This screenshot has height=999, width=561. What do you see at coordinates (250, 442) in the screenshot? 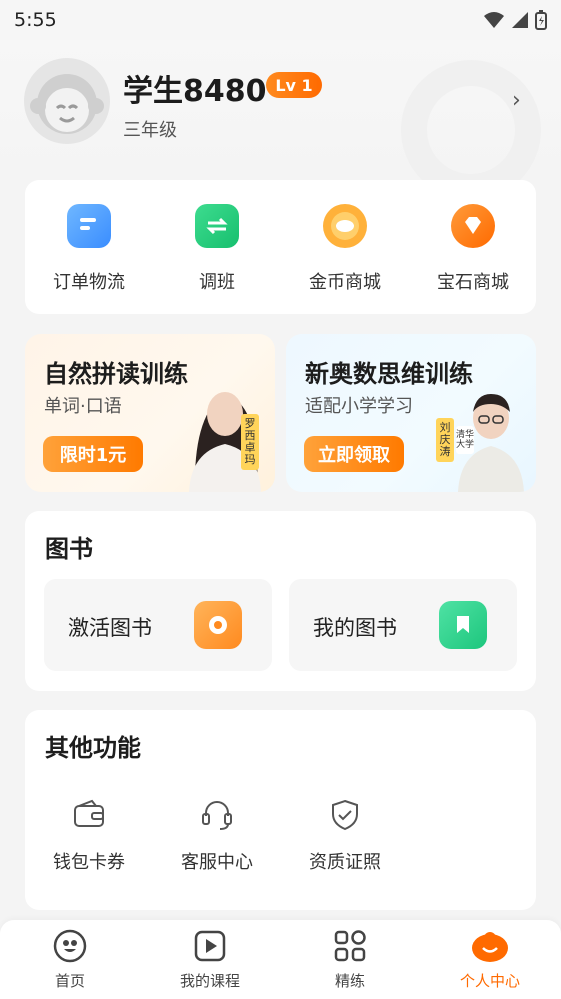
I see `teacher-name-tag: 罗西卓玛` at bounding box center [250, 442].